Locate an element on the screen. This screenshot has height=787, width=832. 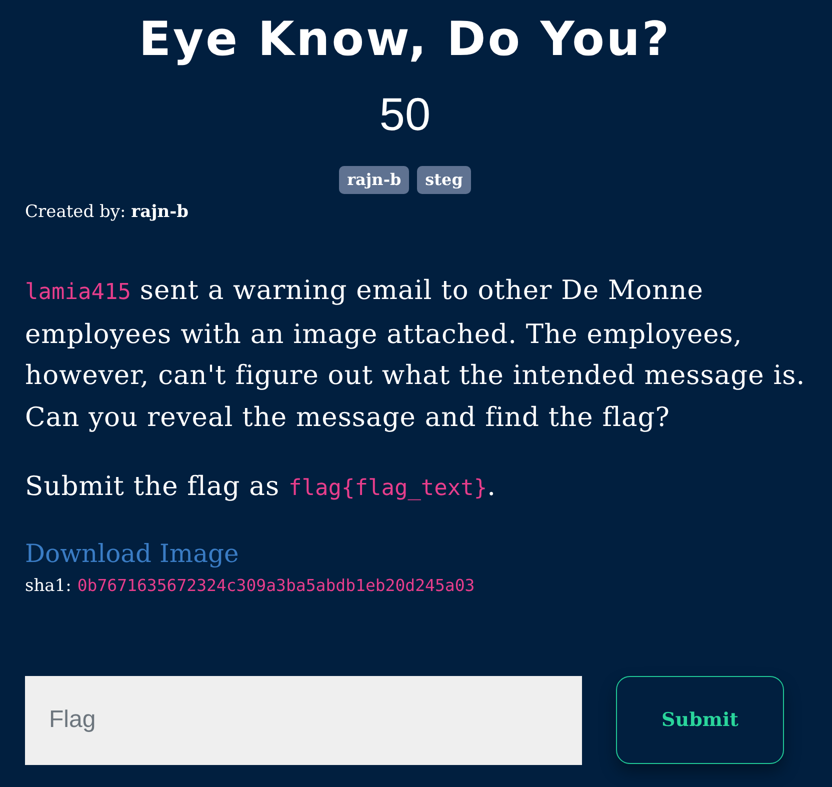
tag: rajn-b is located at coordinates (374, 180).